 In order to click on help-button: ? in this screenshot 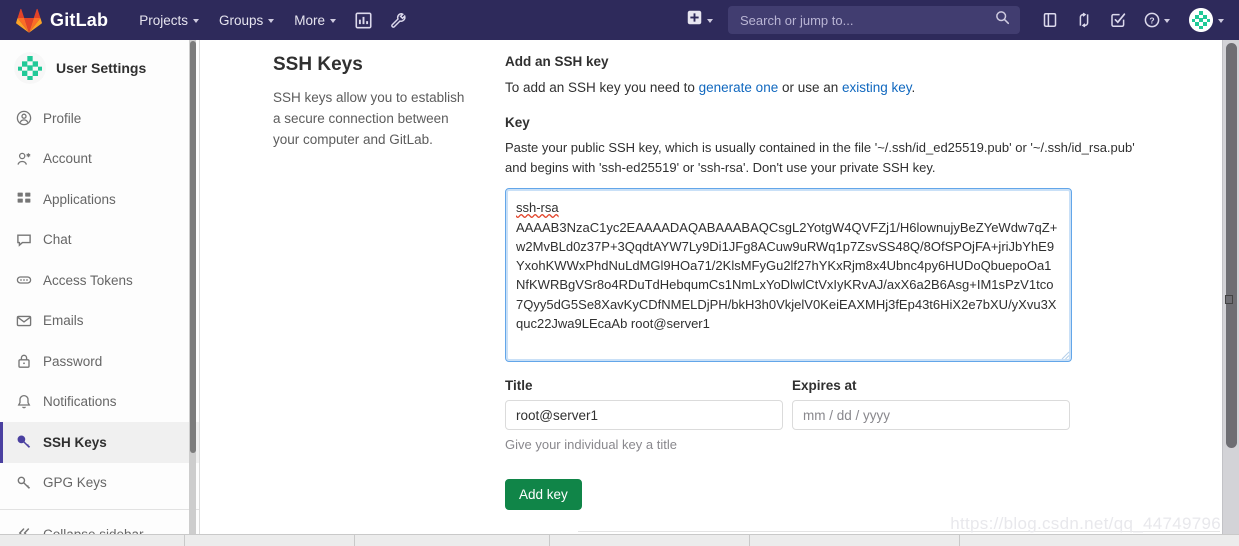, I will do `click(1157, 20)`.